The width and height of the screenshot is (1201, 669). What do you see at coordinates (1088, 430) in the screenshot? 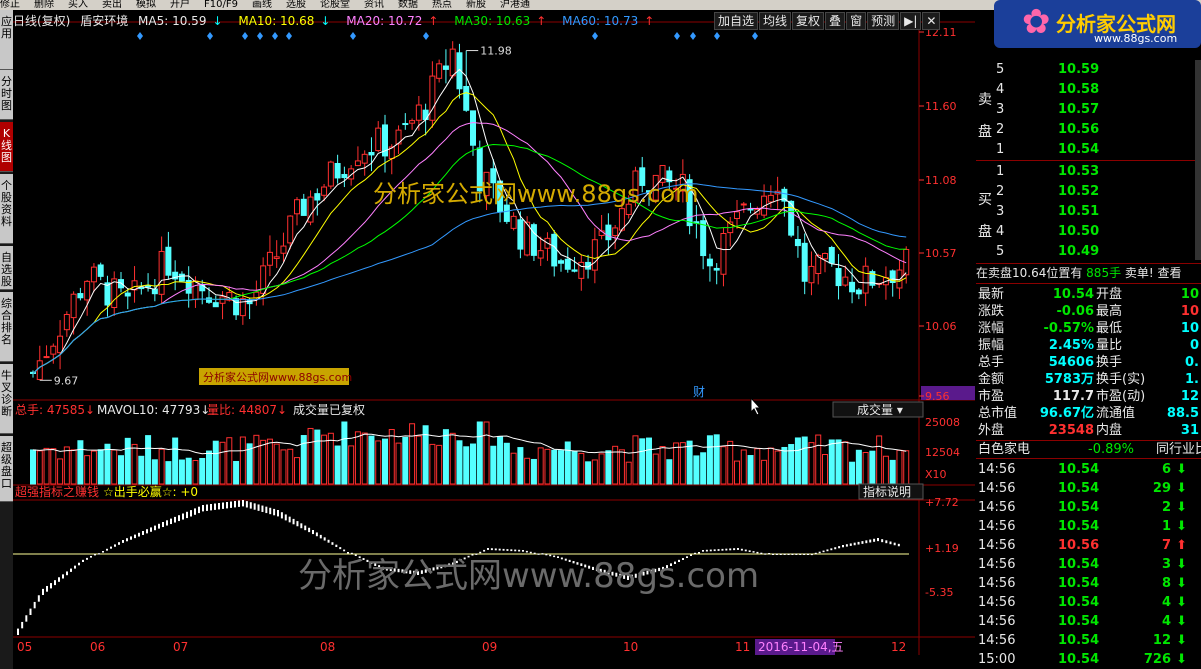
I see `quote-row: 外盘 23548 内盘 31` at bounding box center [1088, 430].